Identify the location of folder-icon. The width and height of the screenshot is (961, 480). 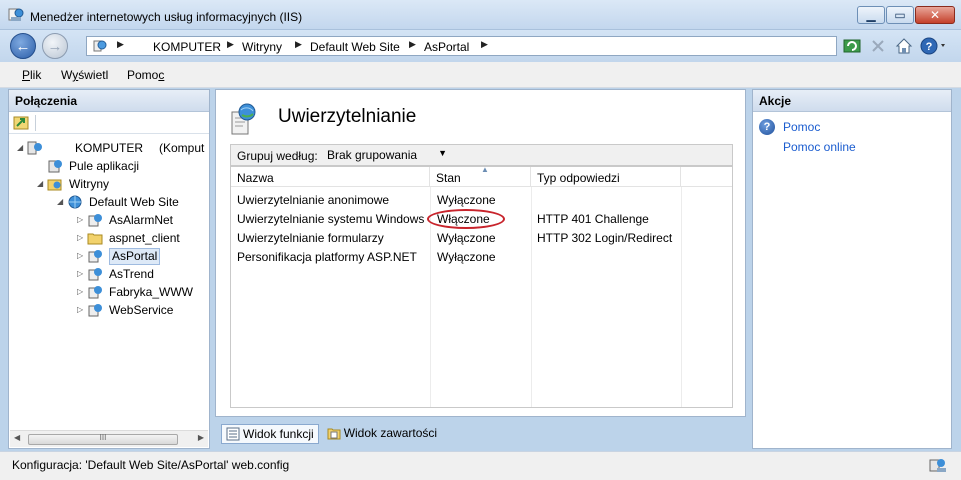
(95, 239).